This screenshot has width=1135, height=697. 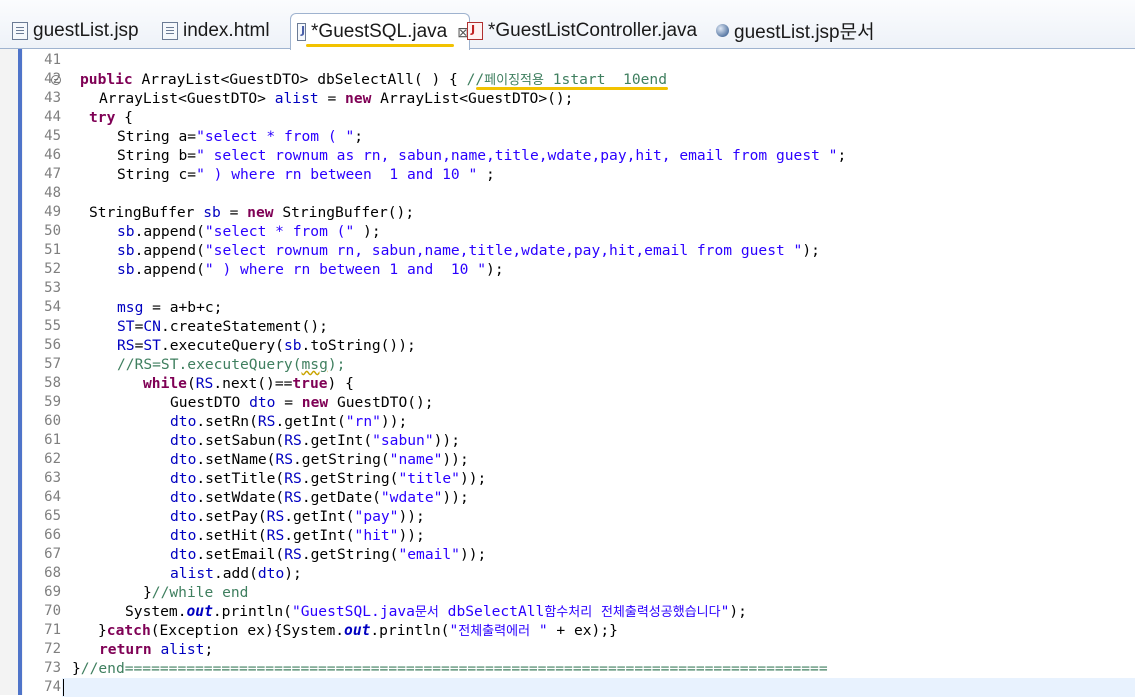 I want to click on tab-guestlist-jsp-document: guestList.jsp문서, so click(x=795, y=30).